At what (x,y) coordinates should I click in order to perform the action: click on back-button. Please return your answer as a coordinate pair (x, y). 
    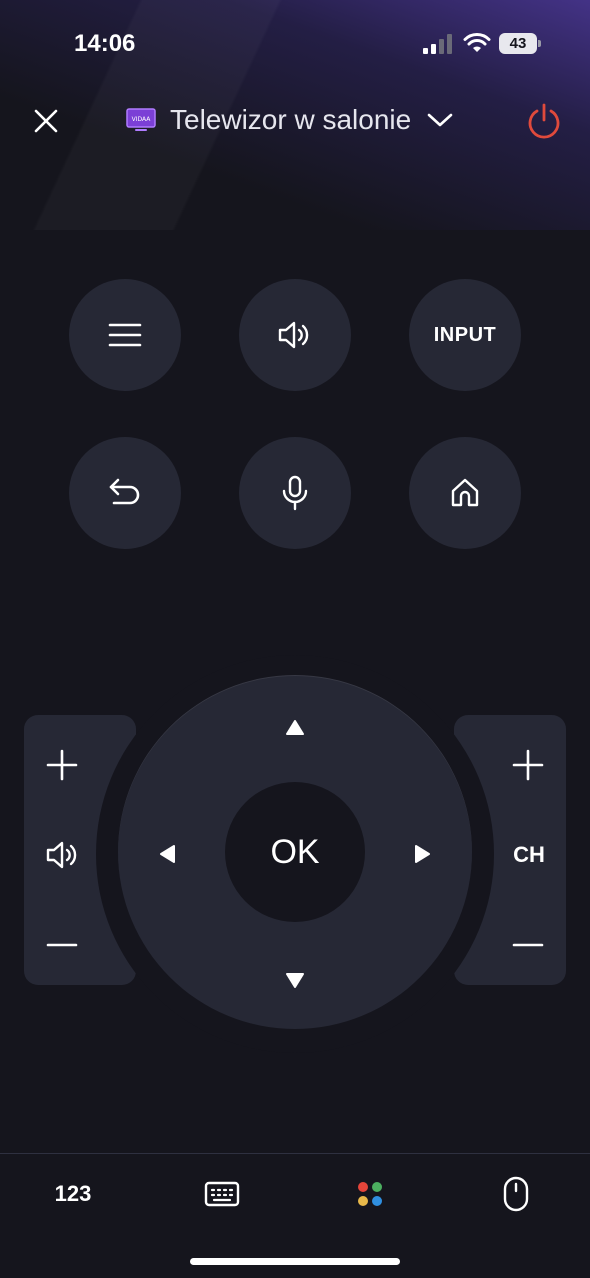
    Looking at the image, I should click on (125, 493).